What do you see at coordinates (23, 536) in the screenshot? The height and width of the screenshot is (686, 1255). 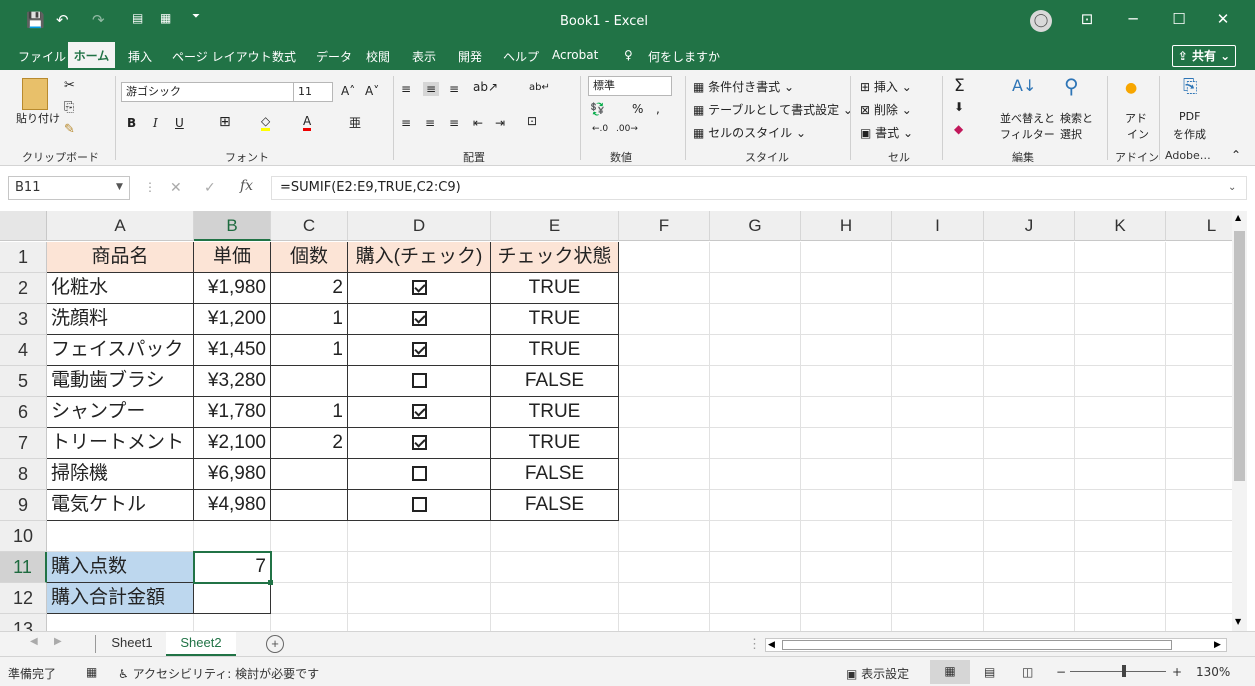 I see `row-header-10: 10` at bounding box center [23, 536].